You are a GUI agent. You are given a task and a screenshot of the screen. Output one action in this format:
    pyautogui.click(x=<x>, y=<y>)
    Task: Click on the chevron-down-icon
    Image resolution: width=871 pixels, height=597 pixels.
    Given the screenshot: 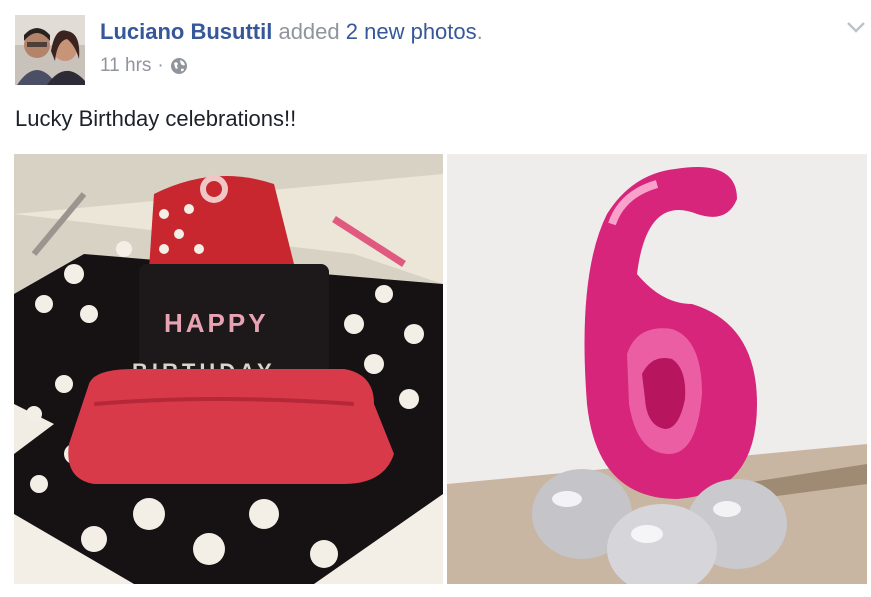 What is the action you would take?
    pyautogui.click(x=856, y=27)
    